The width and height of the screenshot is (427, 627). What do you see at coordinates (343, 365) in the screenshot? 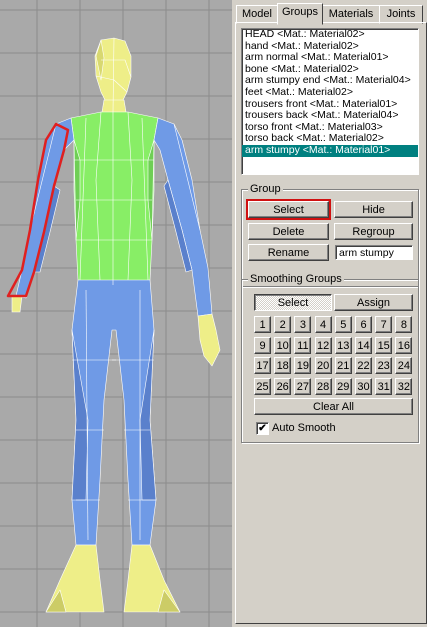
I see `smoothing-group-button: 21` at bounding box center [343, 365].